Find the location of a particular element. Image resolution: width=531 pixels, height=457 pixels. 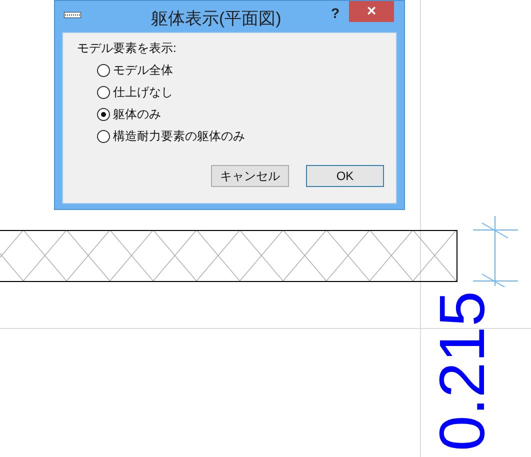

window-title: 躯体表示(平面図) is located at coordinates (216, 19).